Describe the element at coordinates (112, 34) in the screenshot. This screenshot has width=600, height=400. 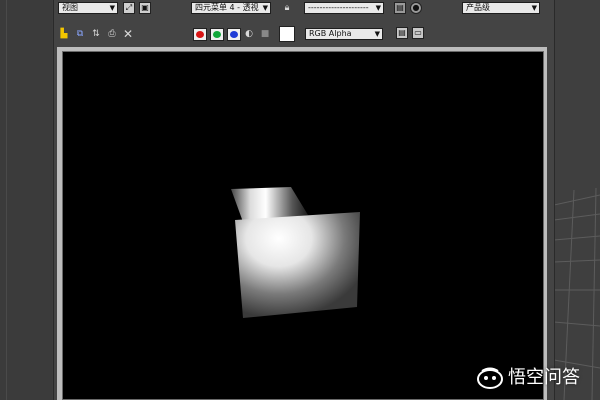
I see `print-icon: ⎙` at that location.